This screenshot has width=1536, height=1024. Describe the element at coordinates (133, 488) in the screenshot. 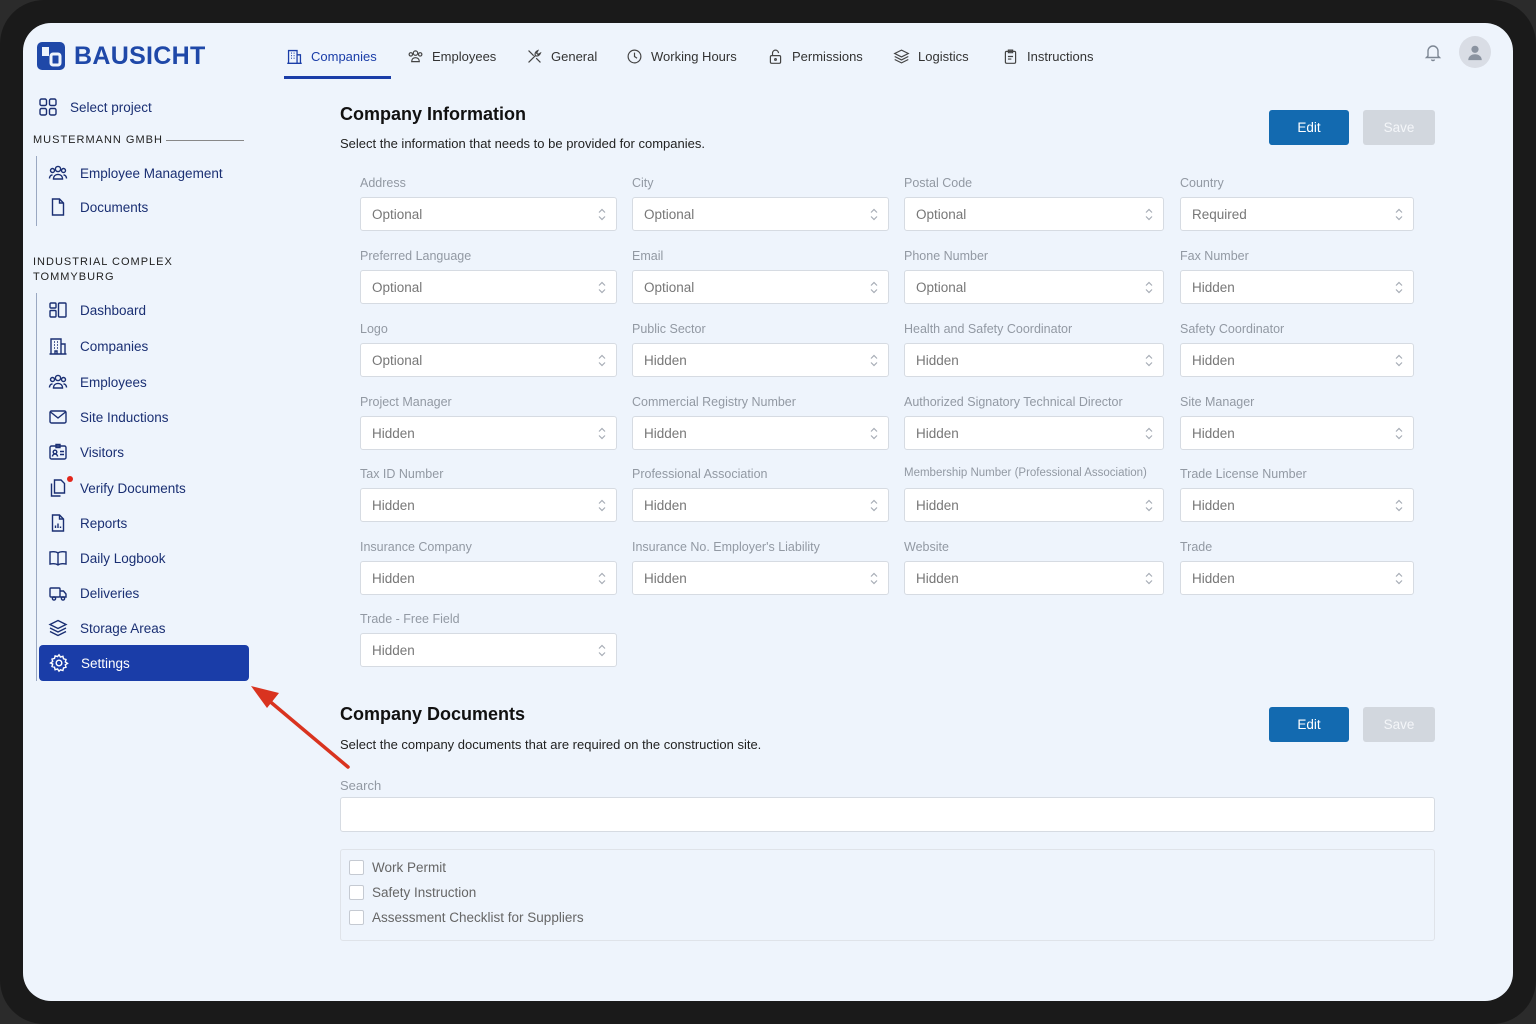

I see `sidebar-item-label: Verify Documents` at that location.